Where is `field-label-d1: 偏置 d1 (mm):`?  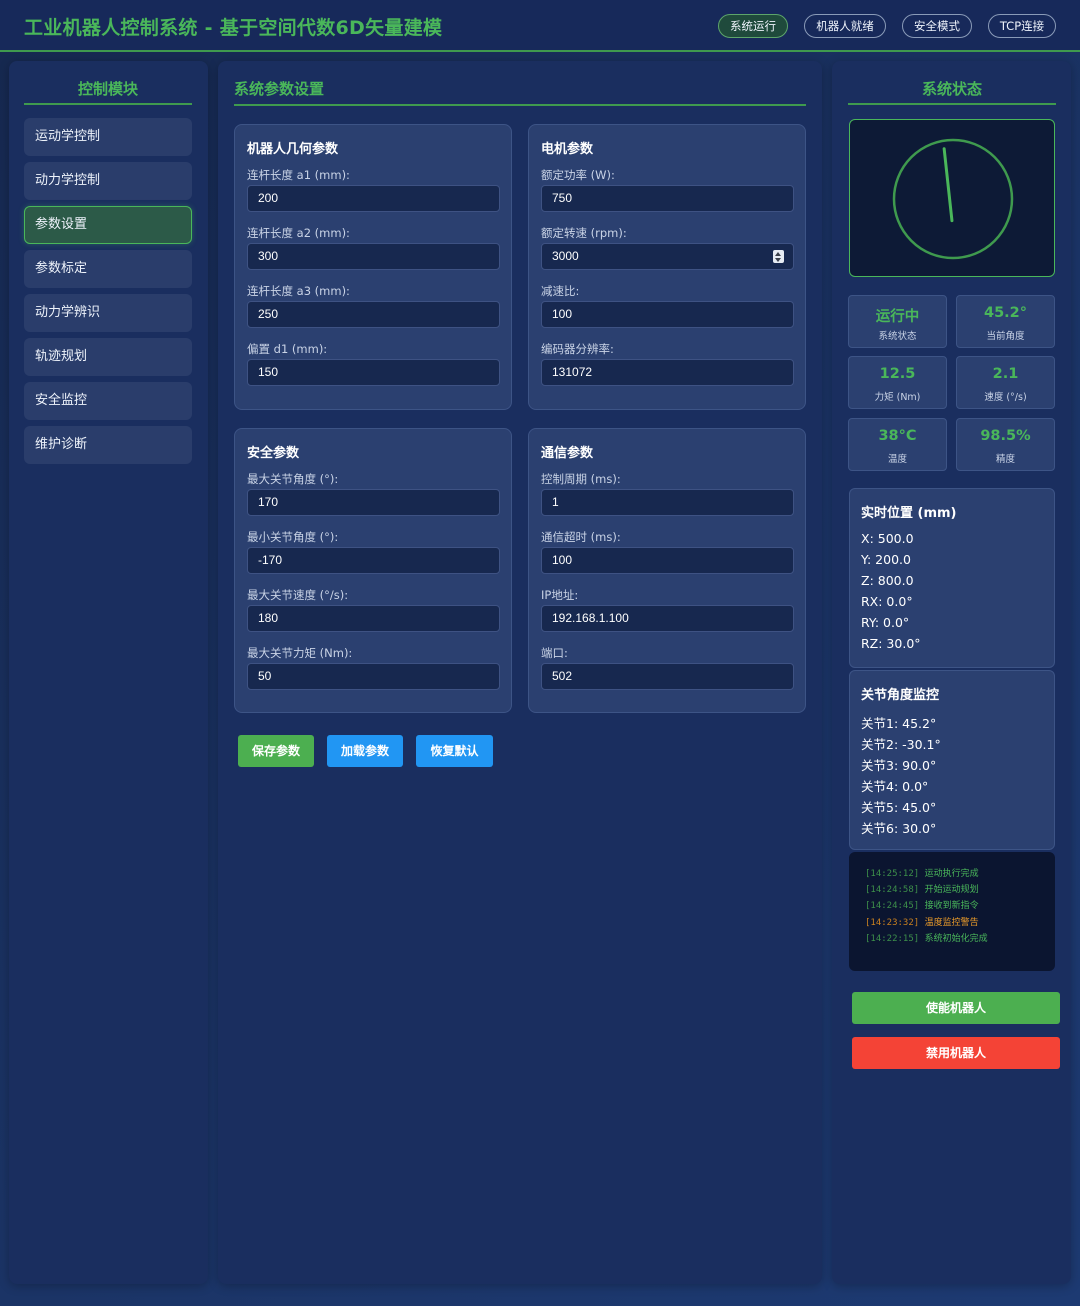 field-label-d1: 偏置 d1 (mm): is located at coordinates (287, 349).